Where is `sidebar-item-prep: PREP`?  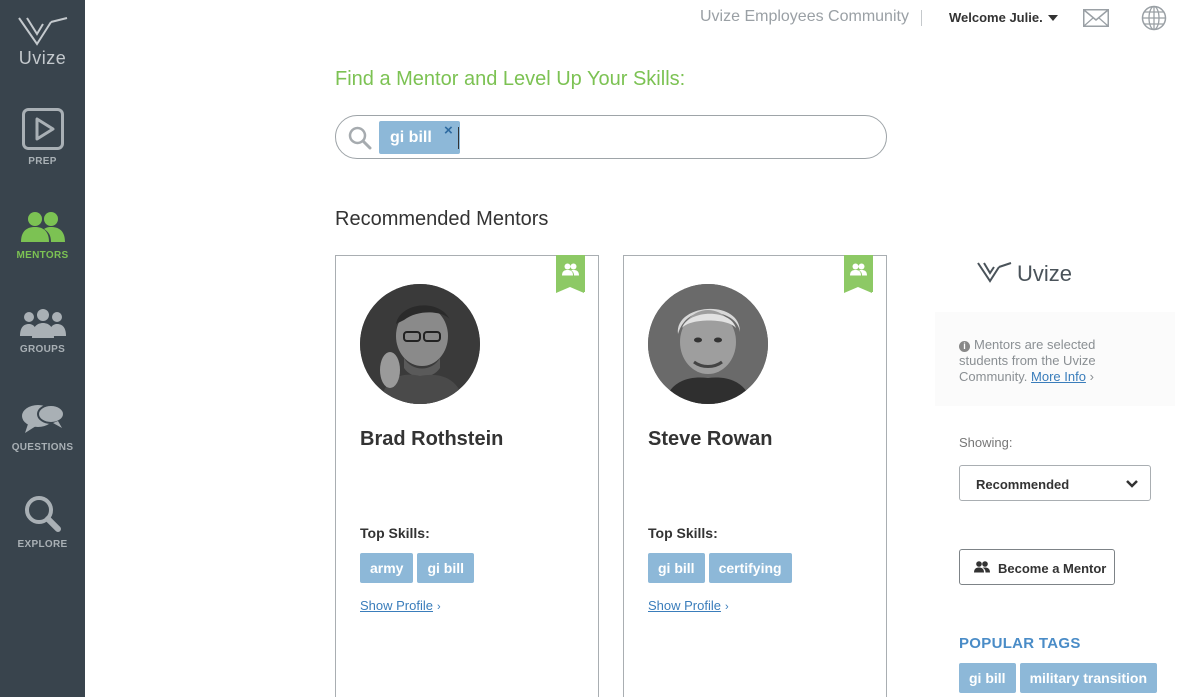
sidebar-item-prep: PREP is located at coordinates (42, 137).